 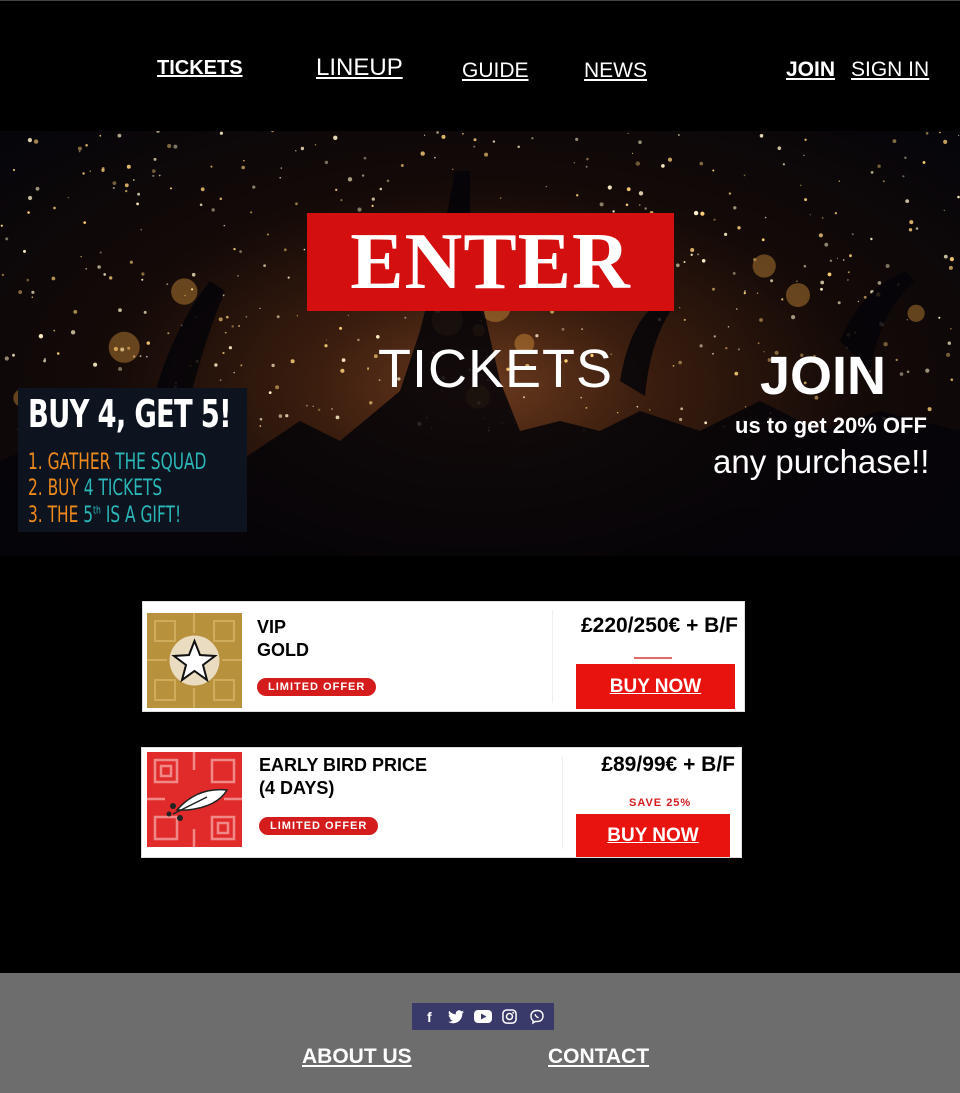 I want to click on nav-news-link: NEWS, so click(x=615, y=71).